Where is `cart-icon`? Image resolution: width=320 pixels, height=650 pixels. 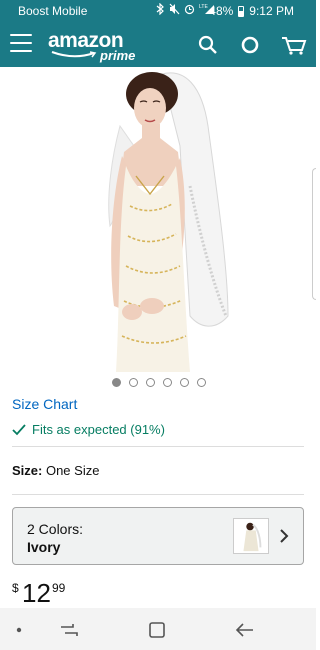 cart-icon is located at coordinates (294, 45).